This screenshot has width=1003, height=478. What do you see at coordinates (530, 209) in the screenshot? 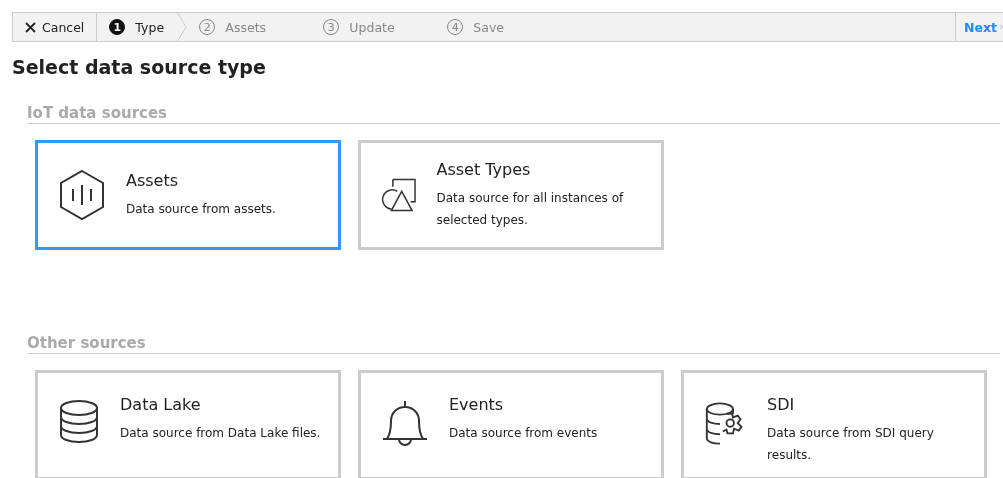
I see `card-description: Data source for all instances of selected types.` at bounding box center [530, 209].